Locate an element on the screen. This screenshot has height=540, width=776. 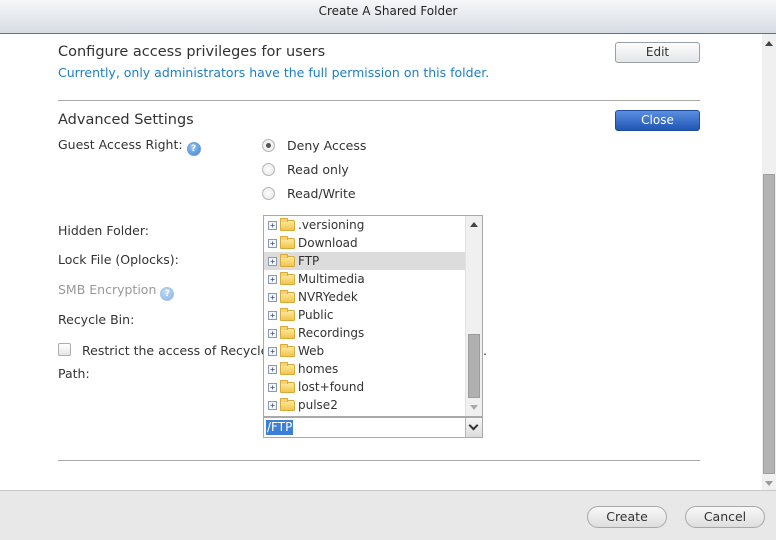
dialog-scrollbar-thumb is located at coordinates (769, 324).